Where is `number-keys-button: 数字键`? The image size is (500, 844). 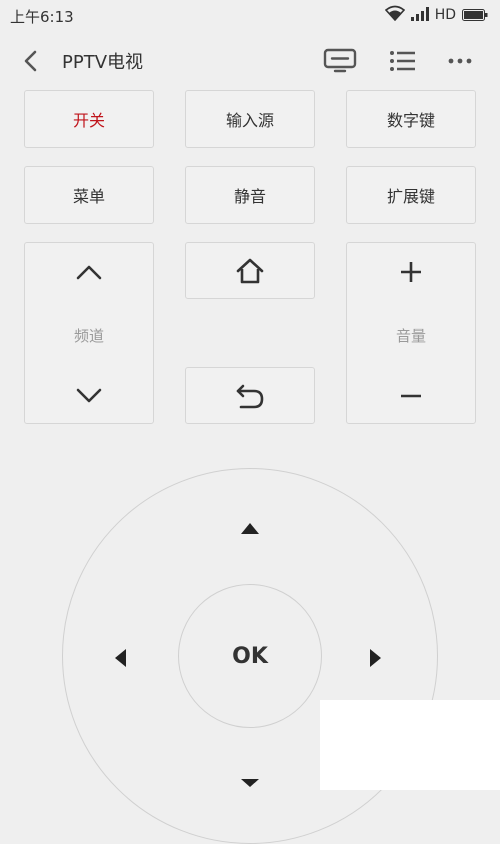
number-keys-button: 数字键 is located at coordinates (411, 119).